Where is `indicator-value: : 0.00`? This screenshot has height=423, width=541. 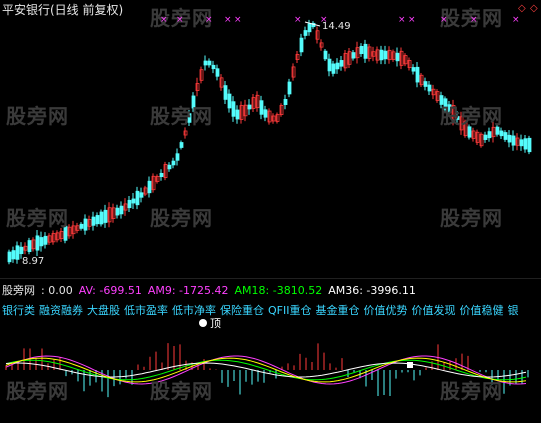 indicator-value: : 0.00 is located at coordinates (57, 290).